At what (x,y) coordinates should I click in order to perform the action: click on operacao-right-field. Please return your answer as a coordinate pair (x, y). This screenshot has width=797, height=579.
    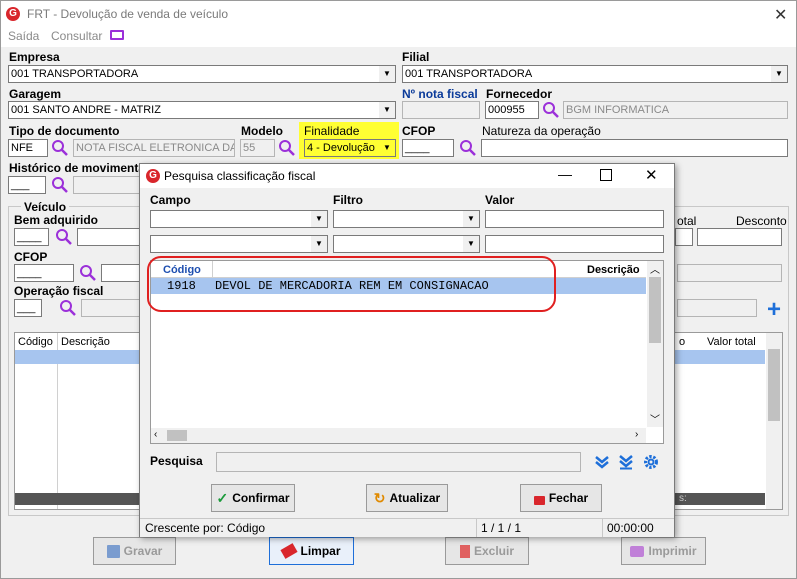
    Looking at the image, I should click on (717, 308).